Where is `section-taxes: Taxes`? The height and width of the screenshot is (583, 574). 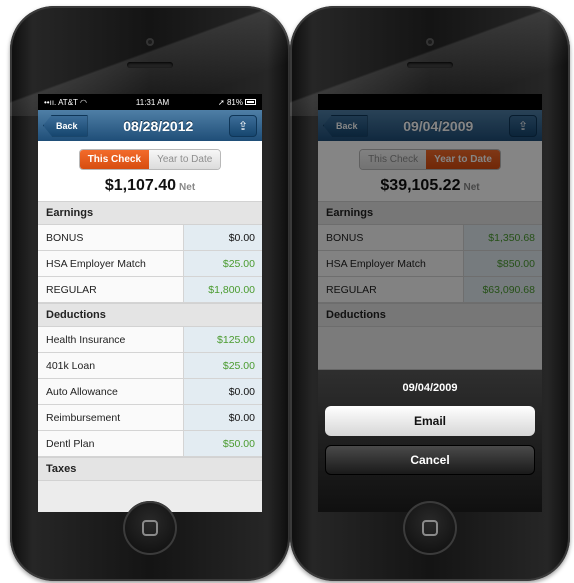
section-taxes: Taxes is located at coordinates (150, 469).